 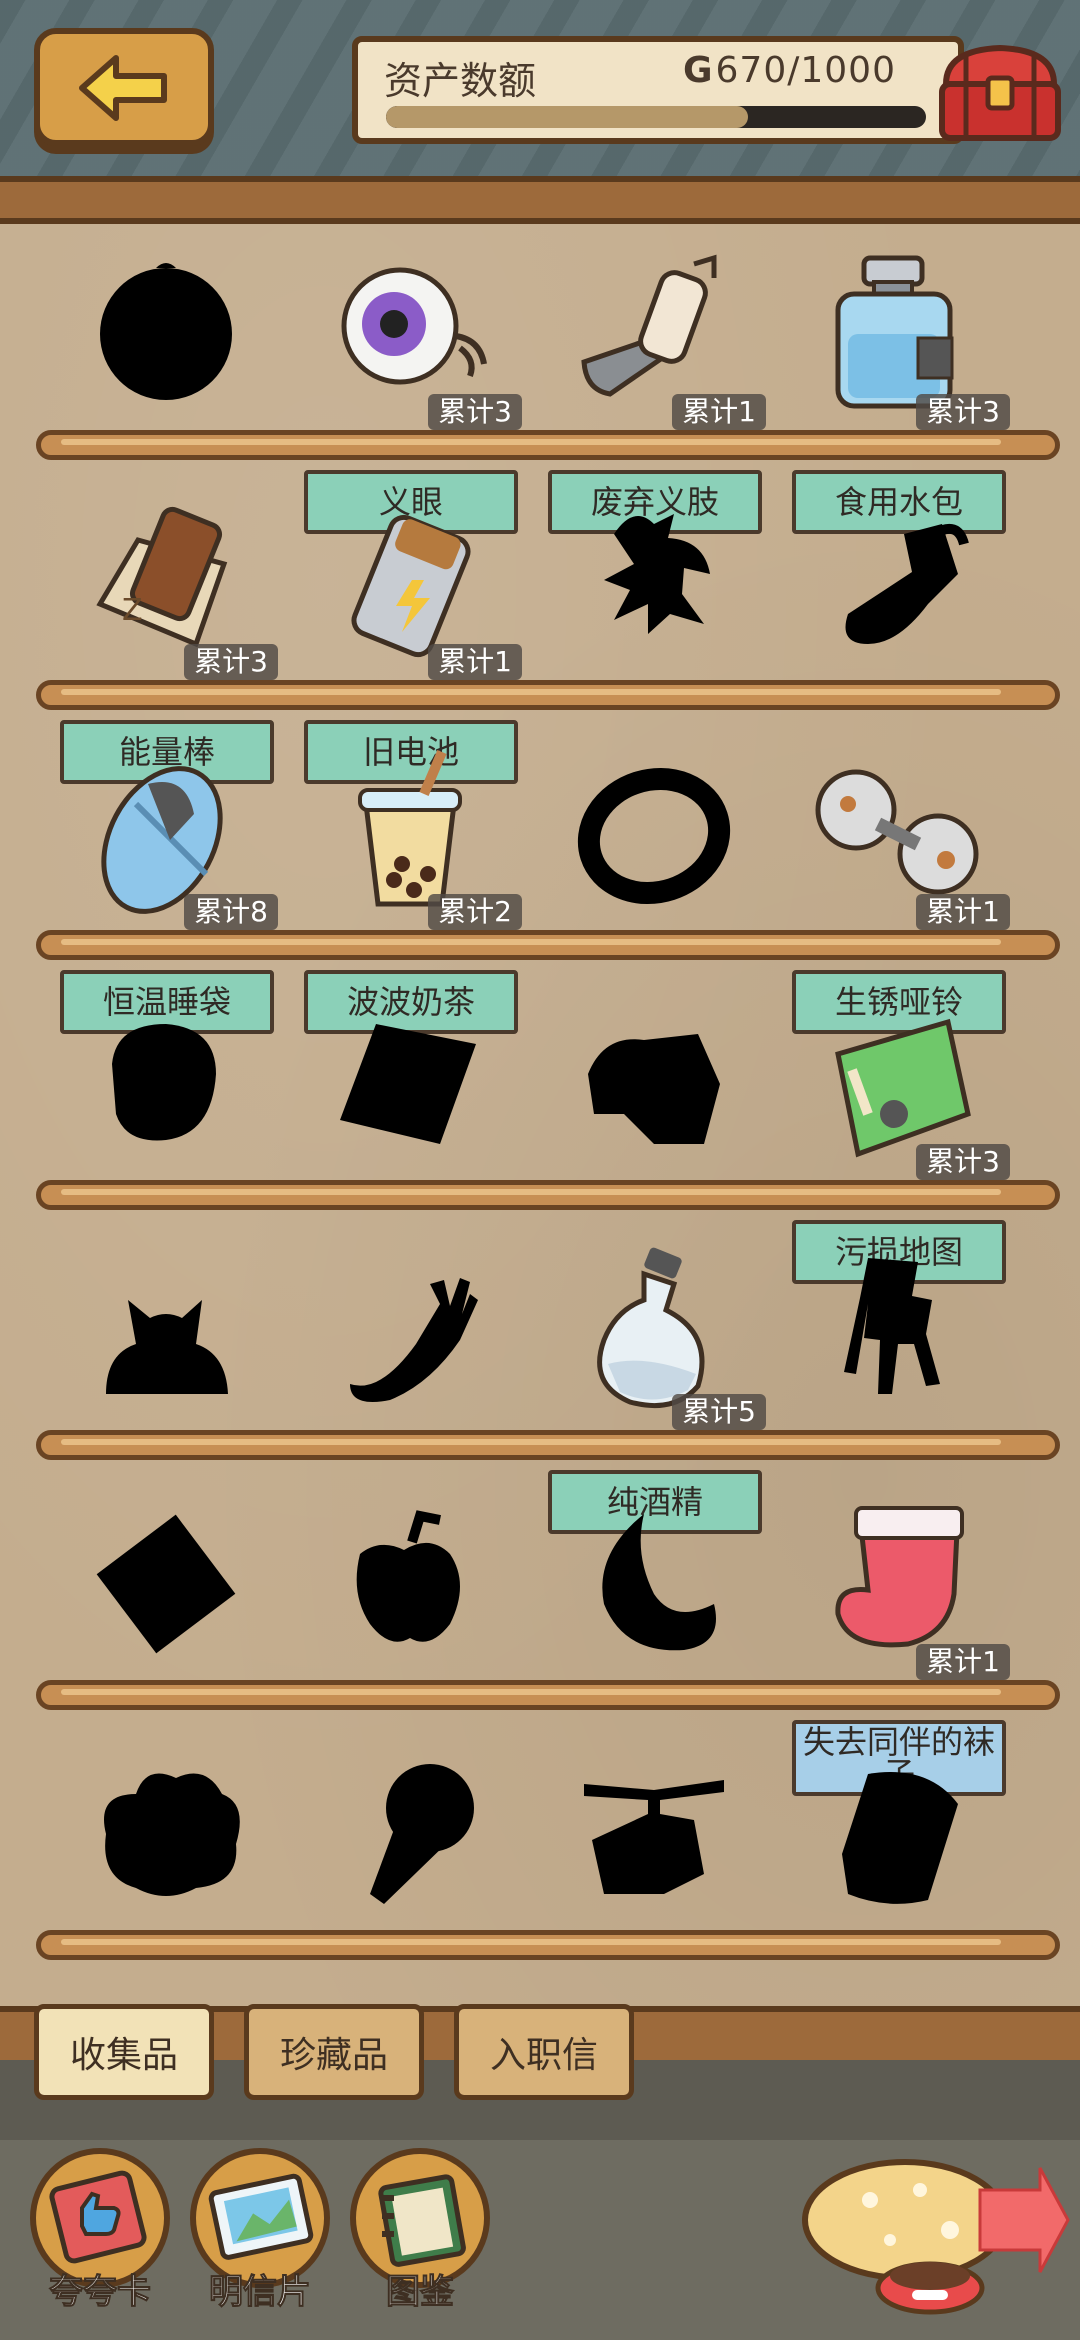 I want to click on cloud-icon, so click(x=166, y=1829).